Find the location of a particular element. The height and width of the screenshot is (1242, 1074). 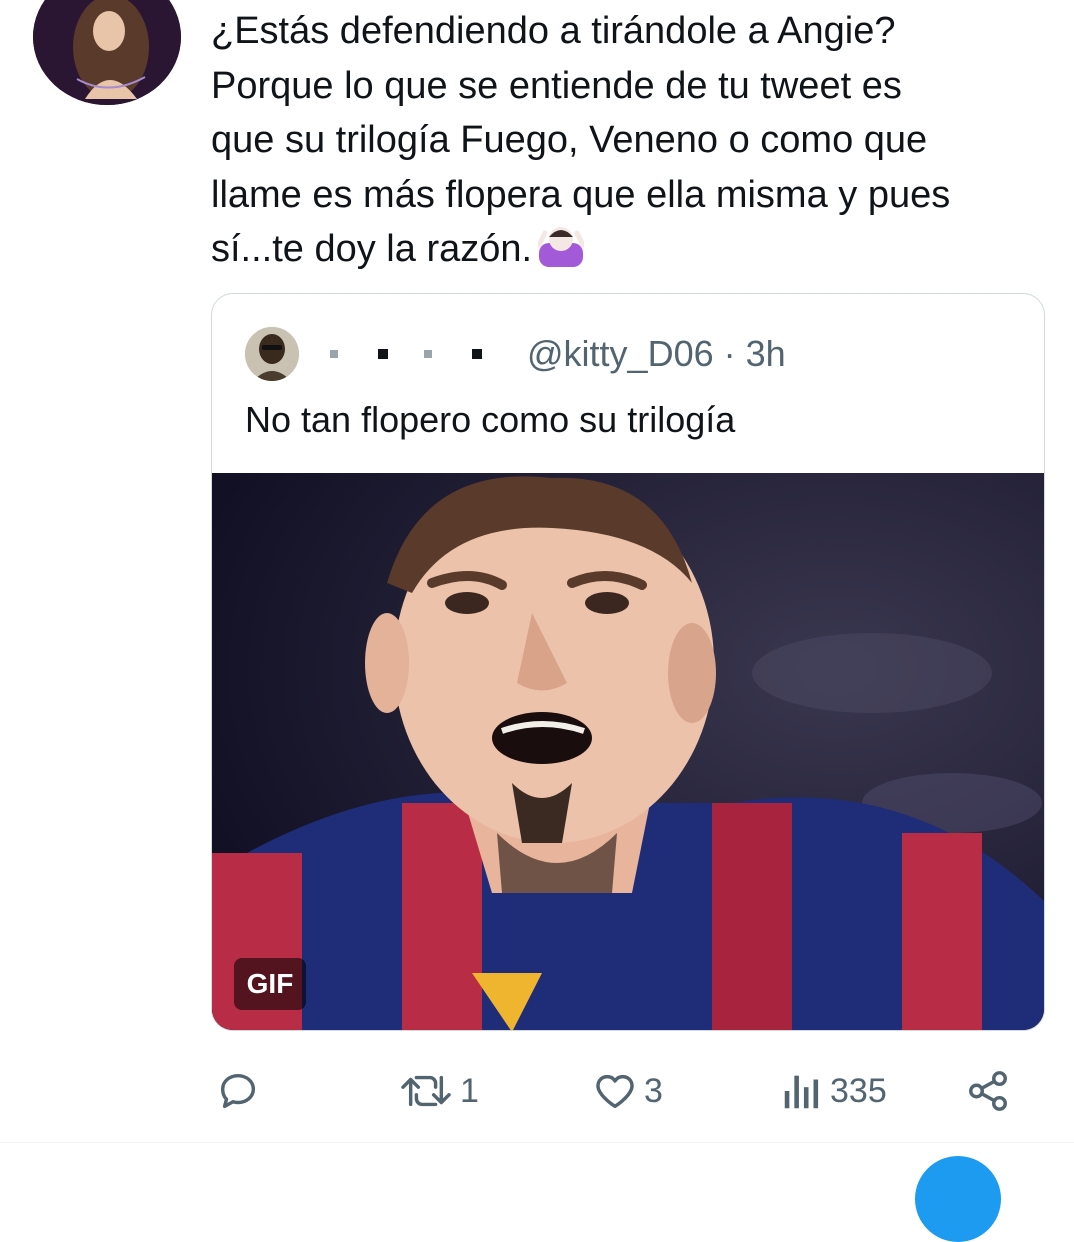

like-count: 3 is located at coordinates (653, 1090).